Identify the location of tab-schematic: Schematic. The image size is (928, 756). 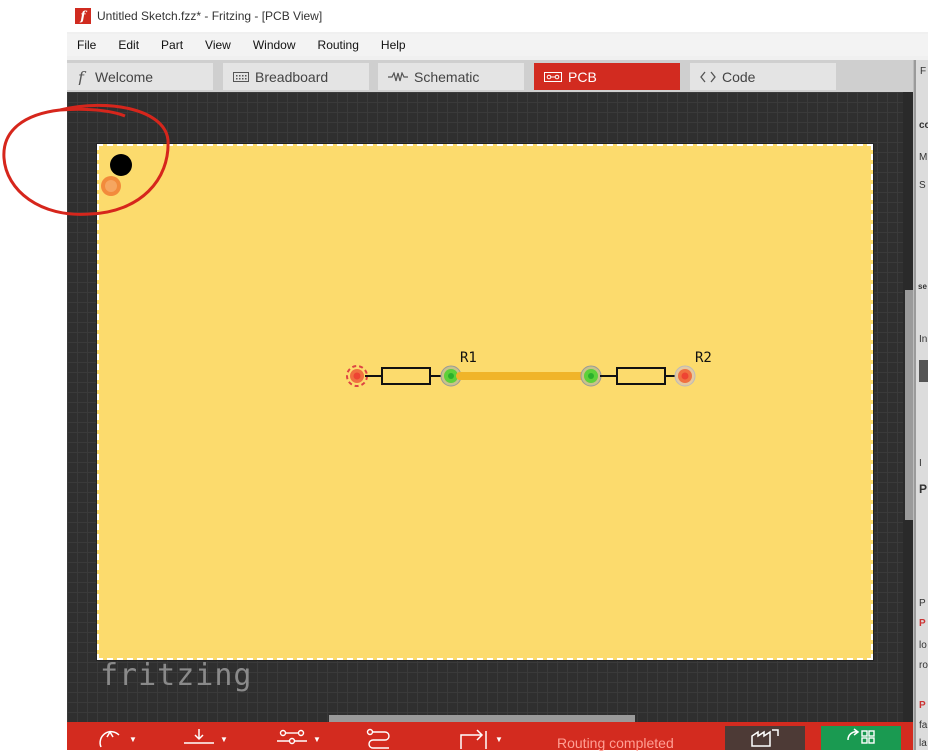
(451, 76).